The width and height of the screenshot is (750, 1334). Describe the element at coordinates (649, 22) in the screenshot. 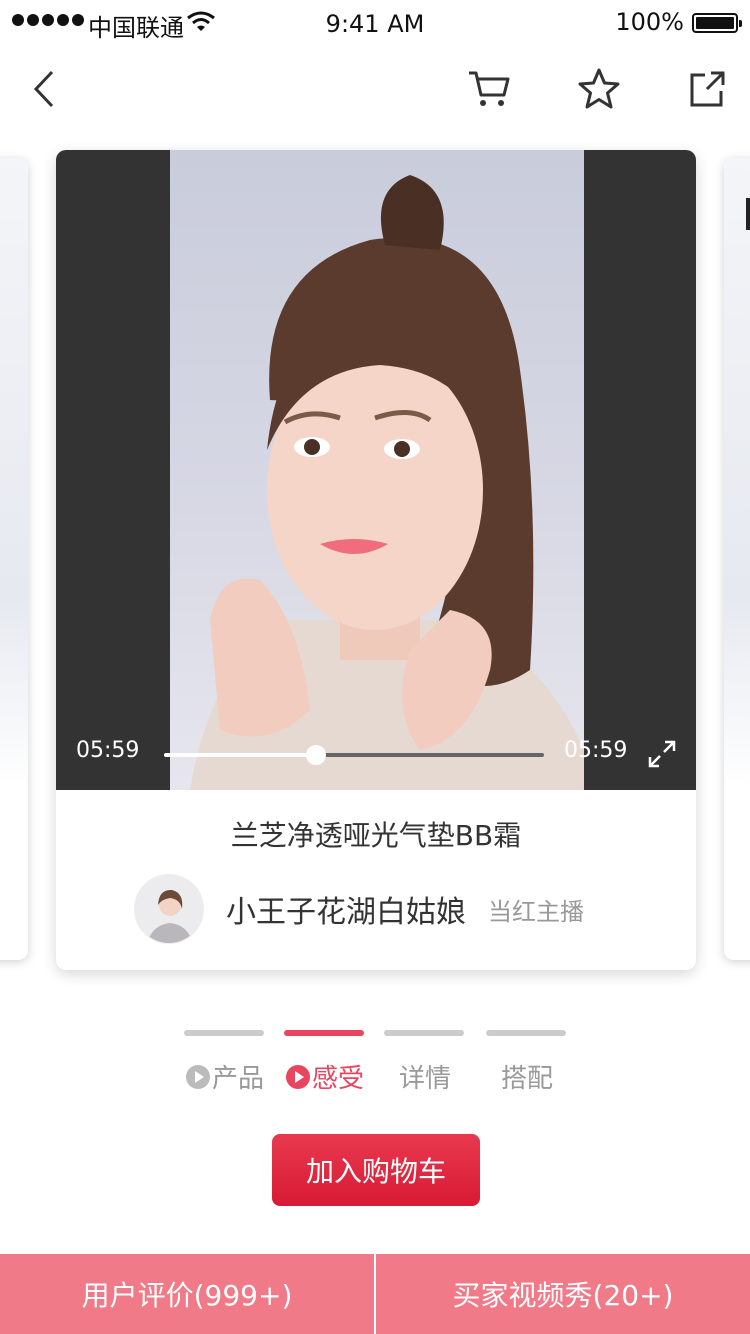

I see `battery-percent: 100%` at that location.